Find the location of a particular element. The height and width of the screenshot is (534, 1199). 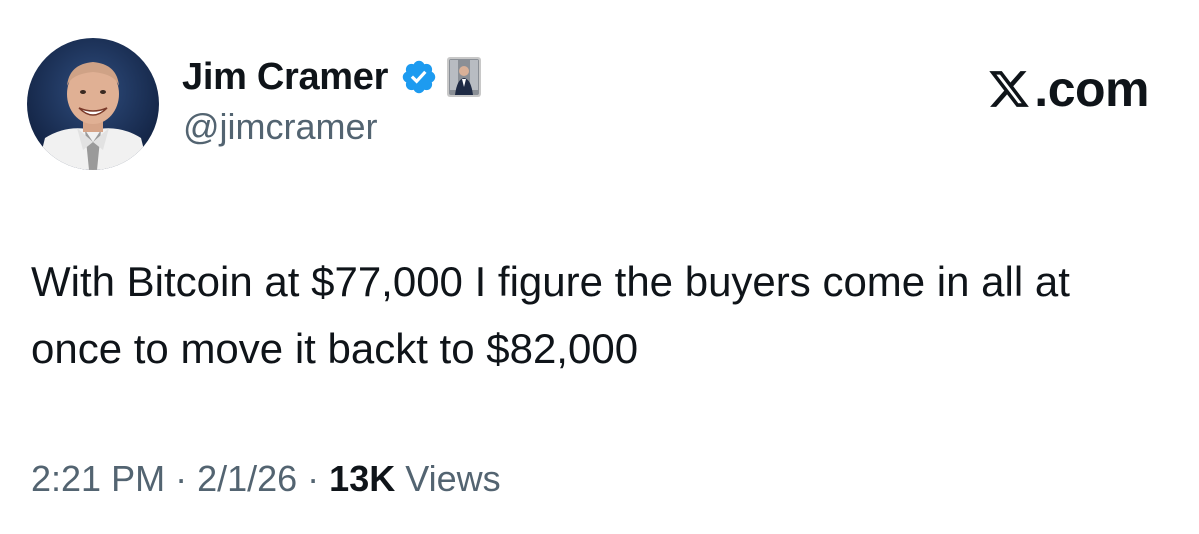

x-logo-icon is located at coordinates (1009, 89).